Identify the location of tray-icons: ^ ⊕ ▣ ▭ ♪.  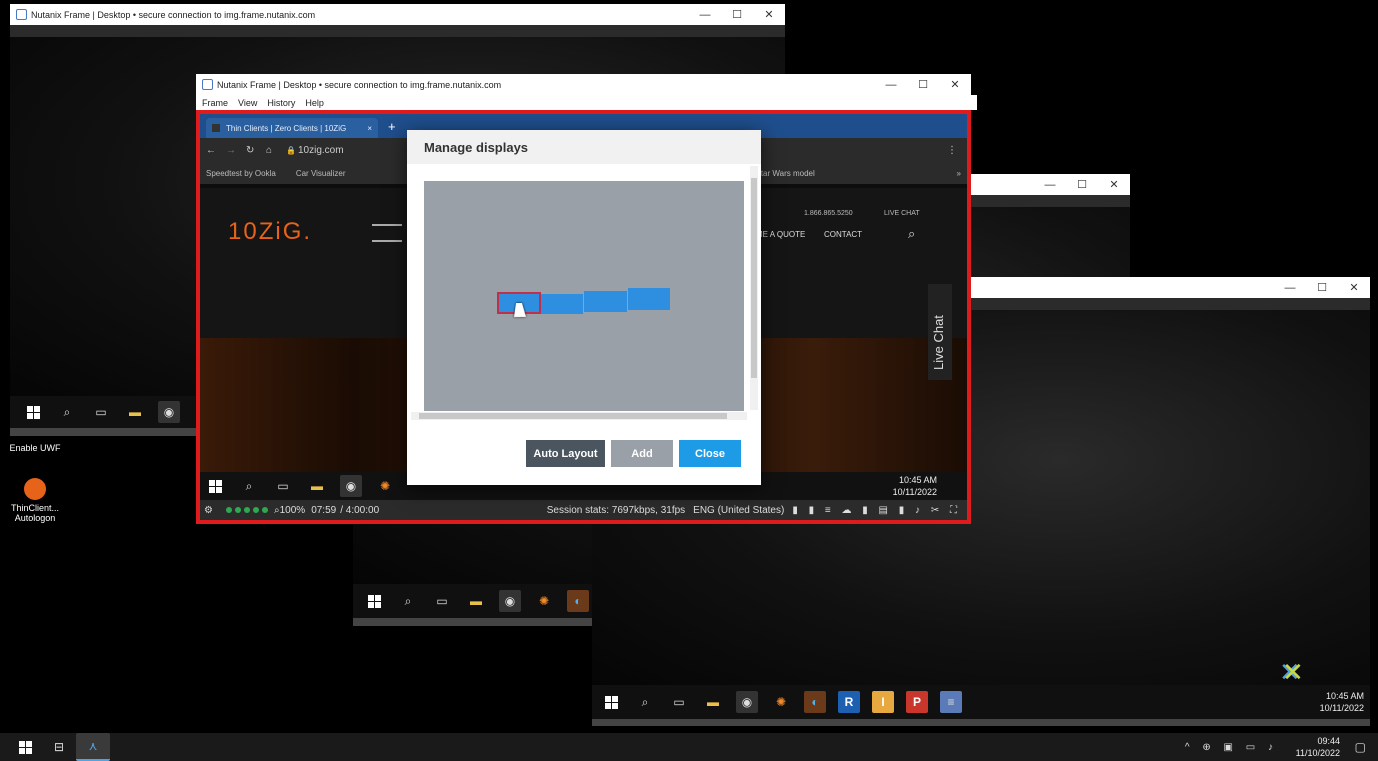
(1231, 747).